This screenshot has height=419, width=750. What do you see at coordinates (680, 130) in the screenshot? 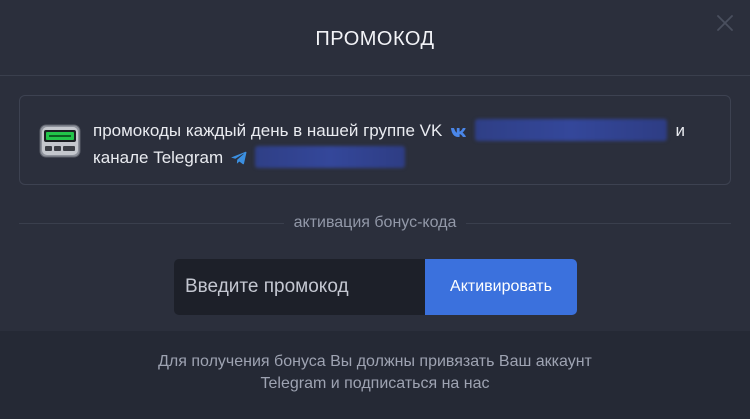
I see `info-line1-suffix: и` at bounding box center [680, 130].